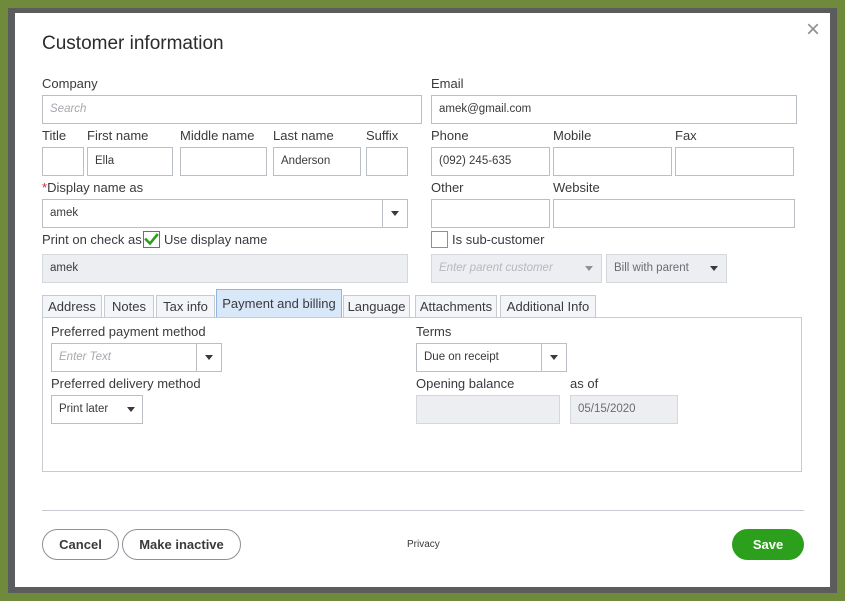 This screenshot has width=845, height=601. I want to click on first-name-field: Ella, so click(130, 161).